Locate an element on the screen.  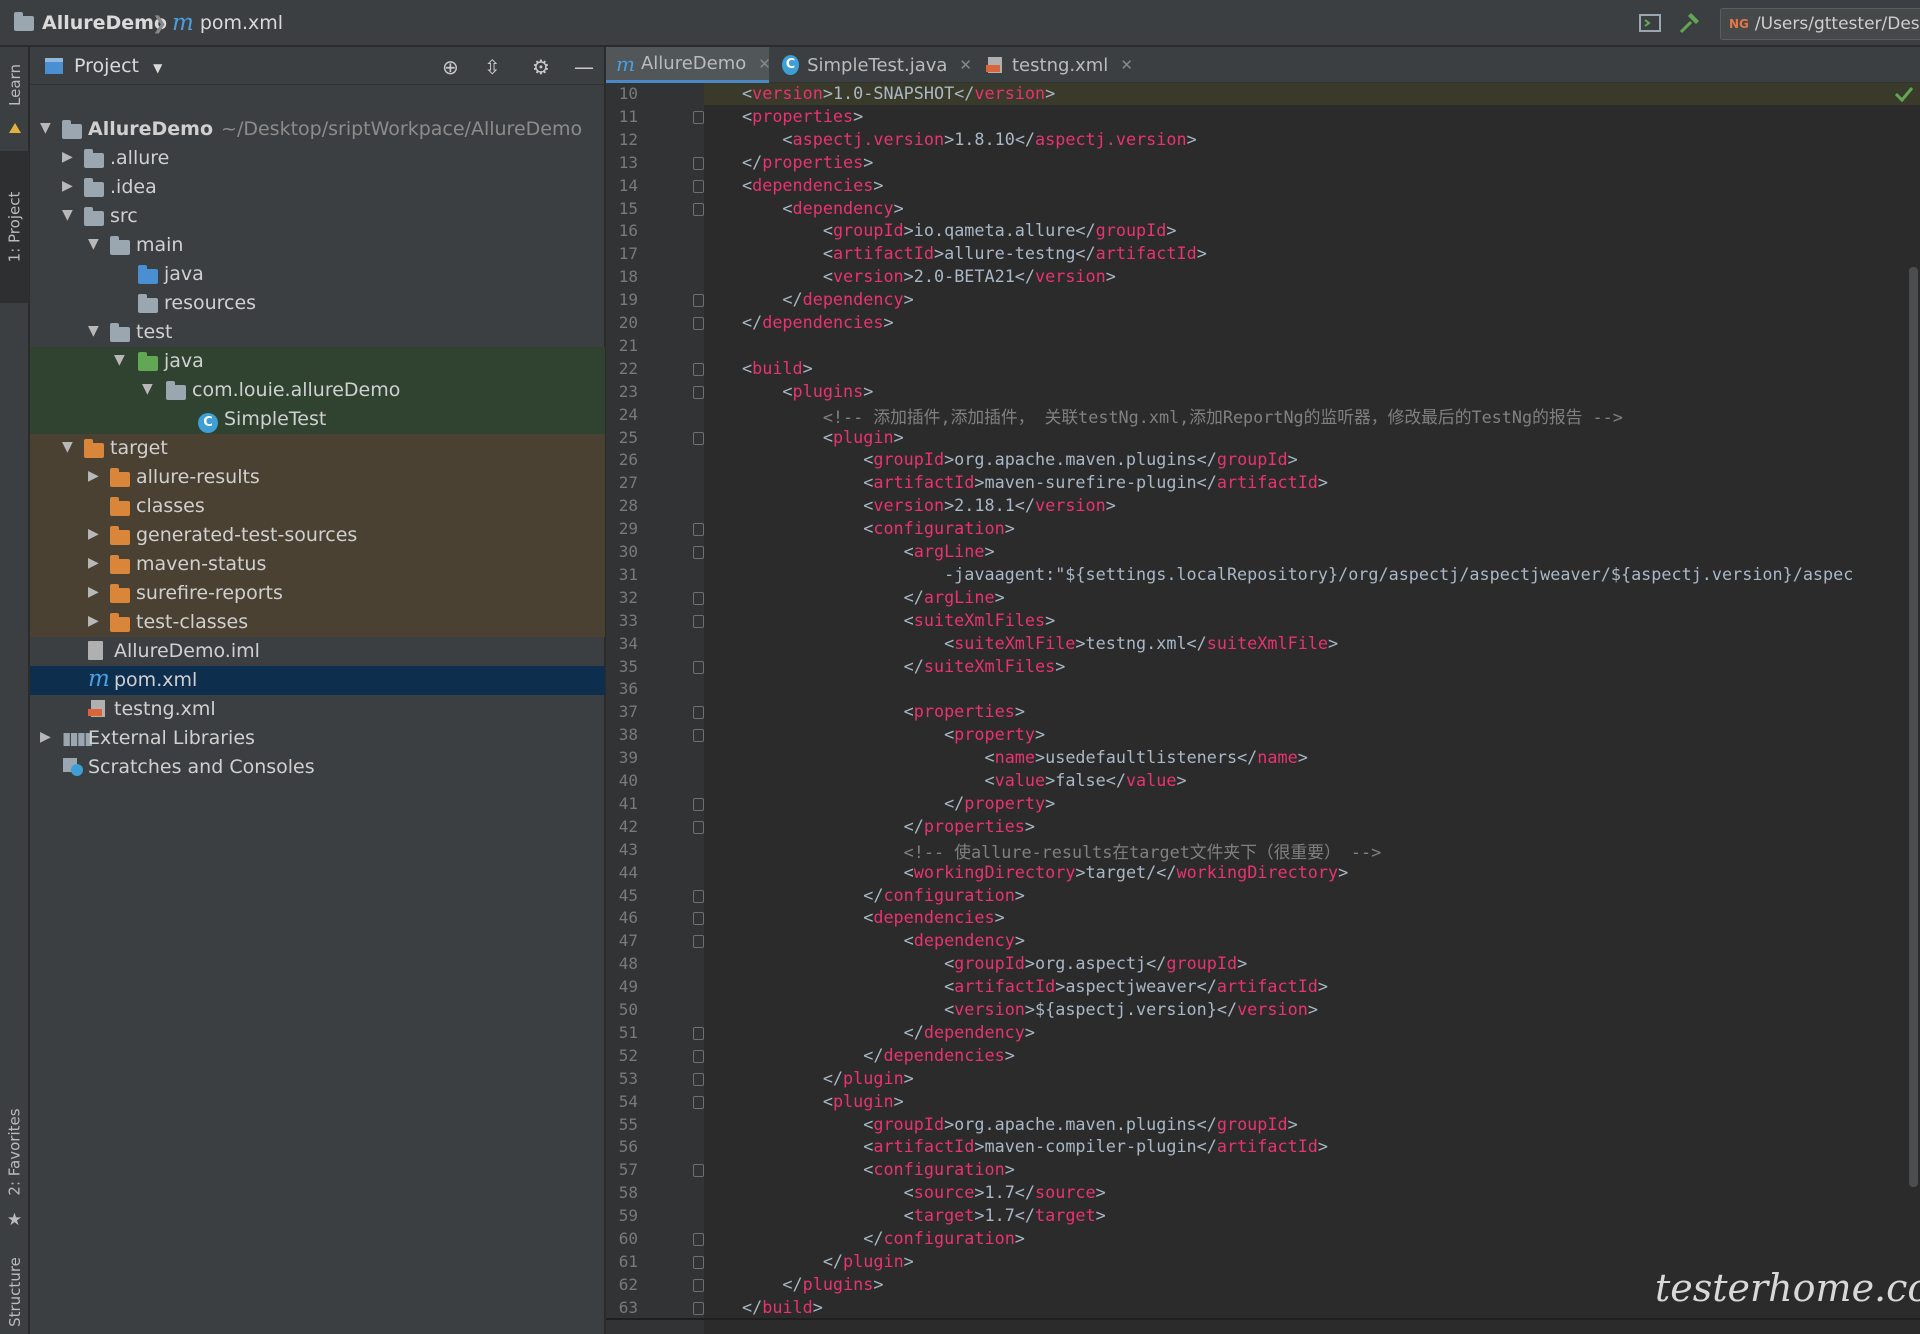
tree-item-main-java-folder: java is located at coordinates (317, 274).